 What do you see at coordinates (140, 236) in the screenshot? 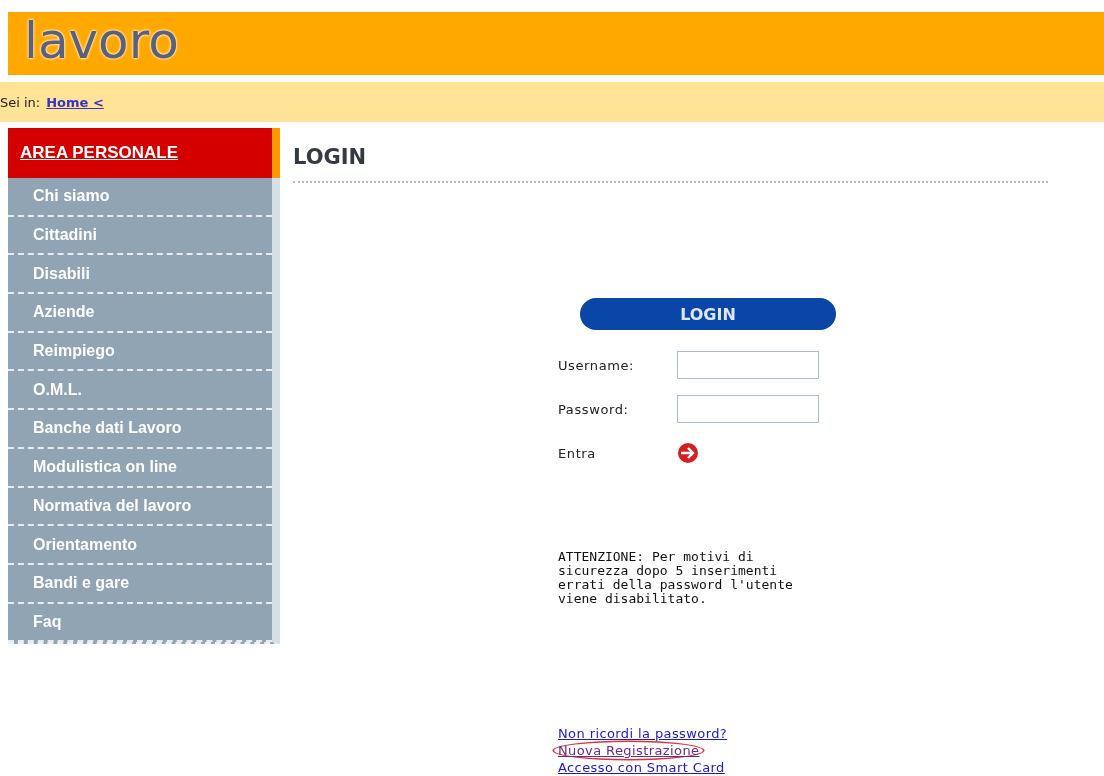
I see `sidebar-item: Cittadini` at bounding box center [140, 236].